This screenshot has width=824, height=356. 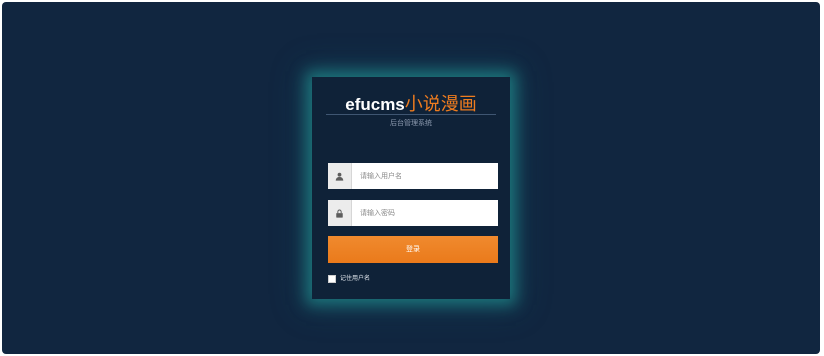 I want to click on login-card: efucms小说漫画 后台管理系统 登录 记住用户名, so click(x=411, y=188).